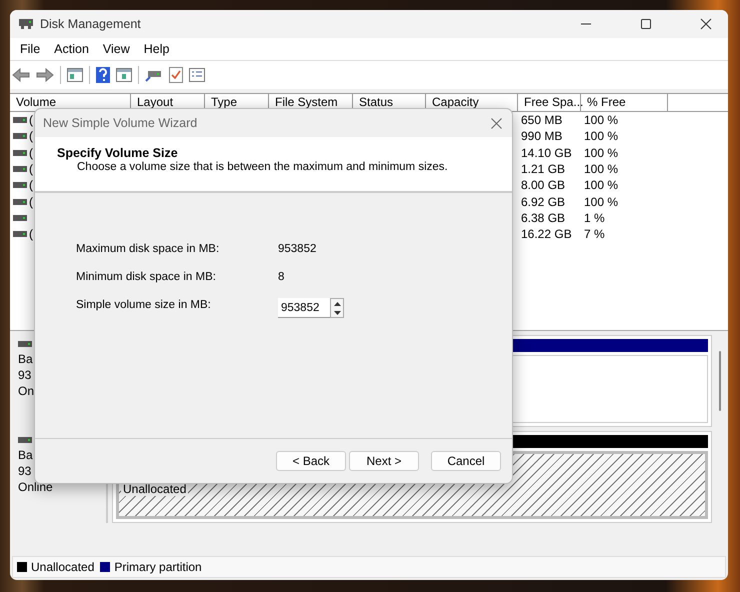  I want to click on step-heading: Specify Volume Size, so click(118, 153).